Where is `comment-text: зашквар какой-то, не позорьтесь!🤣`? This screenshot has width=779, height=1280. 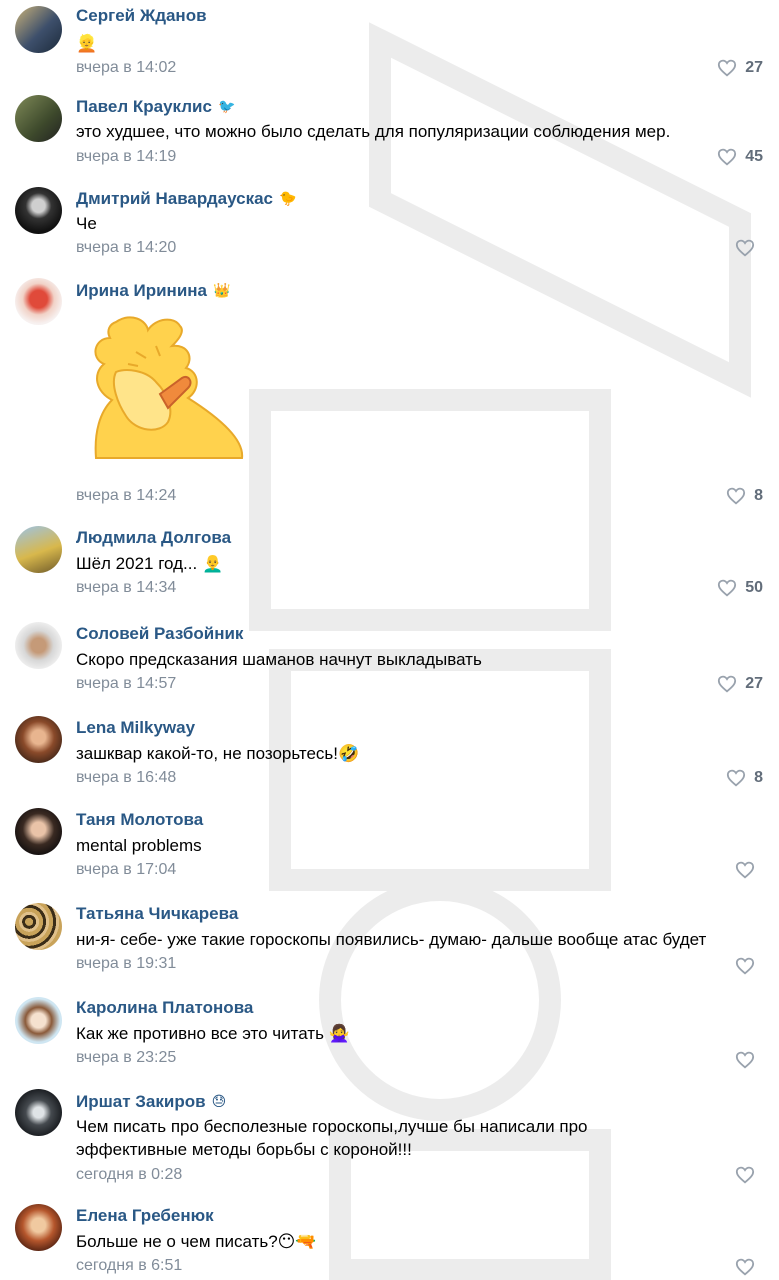
comment-text: зашквар какой-то, не позорьтесь!🤣 is located at coordinates (218, 753).